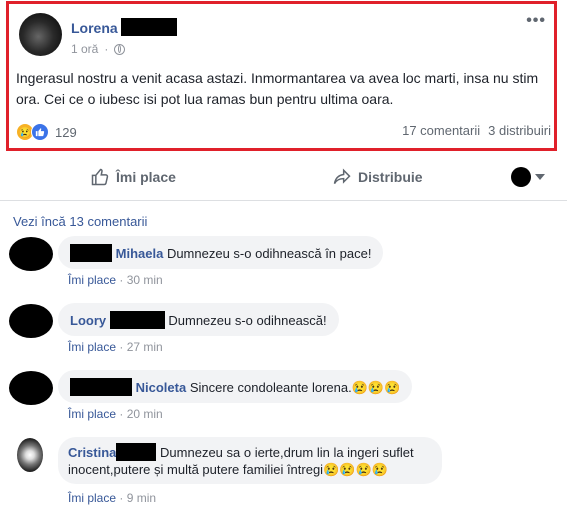 This screenshot has width=567, height=523. Describe the element at coordinates (120, 49) in the screenshot. I see `globe-icon` at that location.